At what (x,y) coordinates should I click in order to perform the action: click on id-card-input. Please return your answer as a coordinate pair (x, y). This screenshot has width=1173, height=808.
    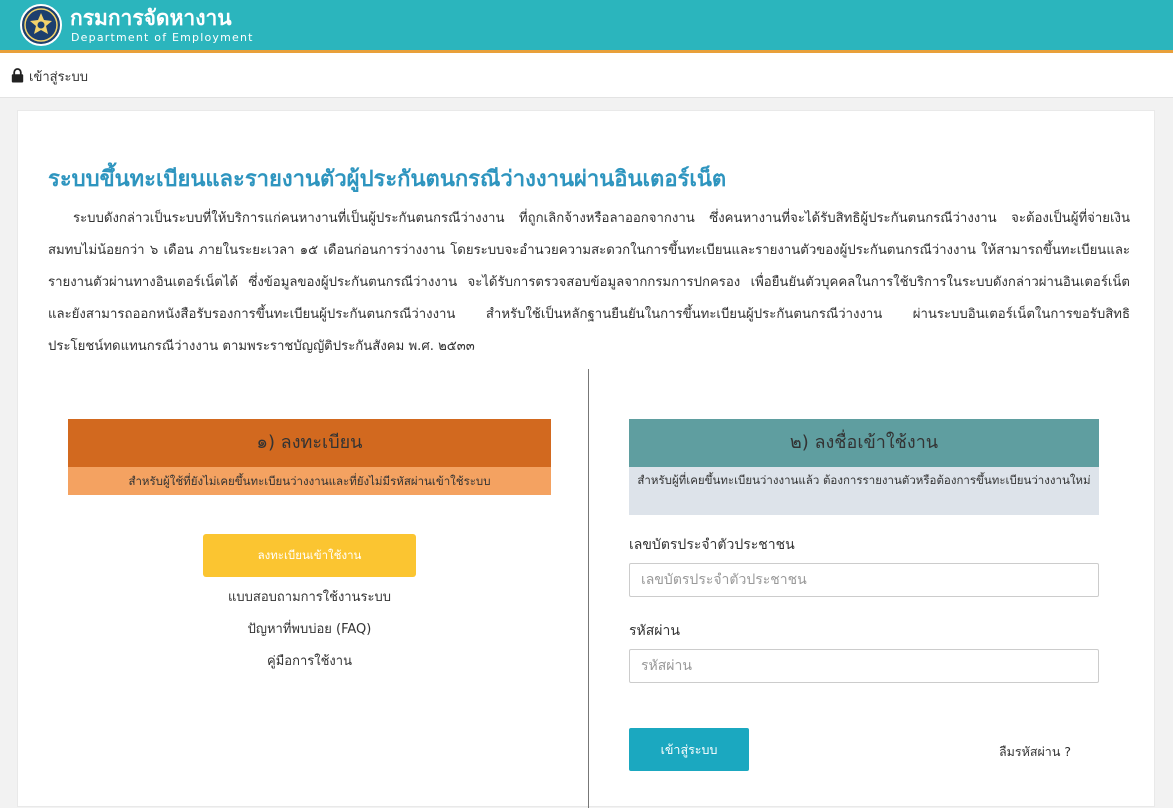
    Looking at the image, I should click on (864, 580).